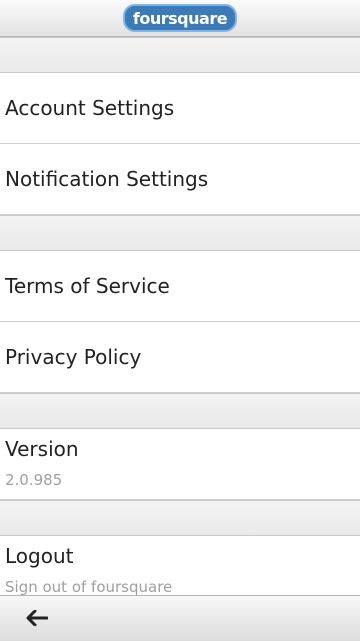 Image resolution: width=360 pixels, height=641 pixels. Describe the element at coordinates (42, 449) in the screenshot. I see `version-label: Version` at that location.